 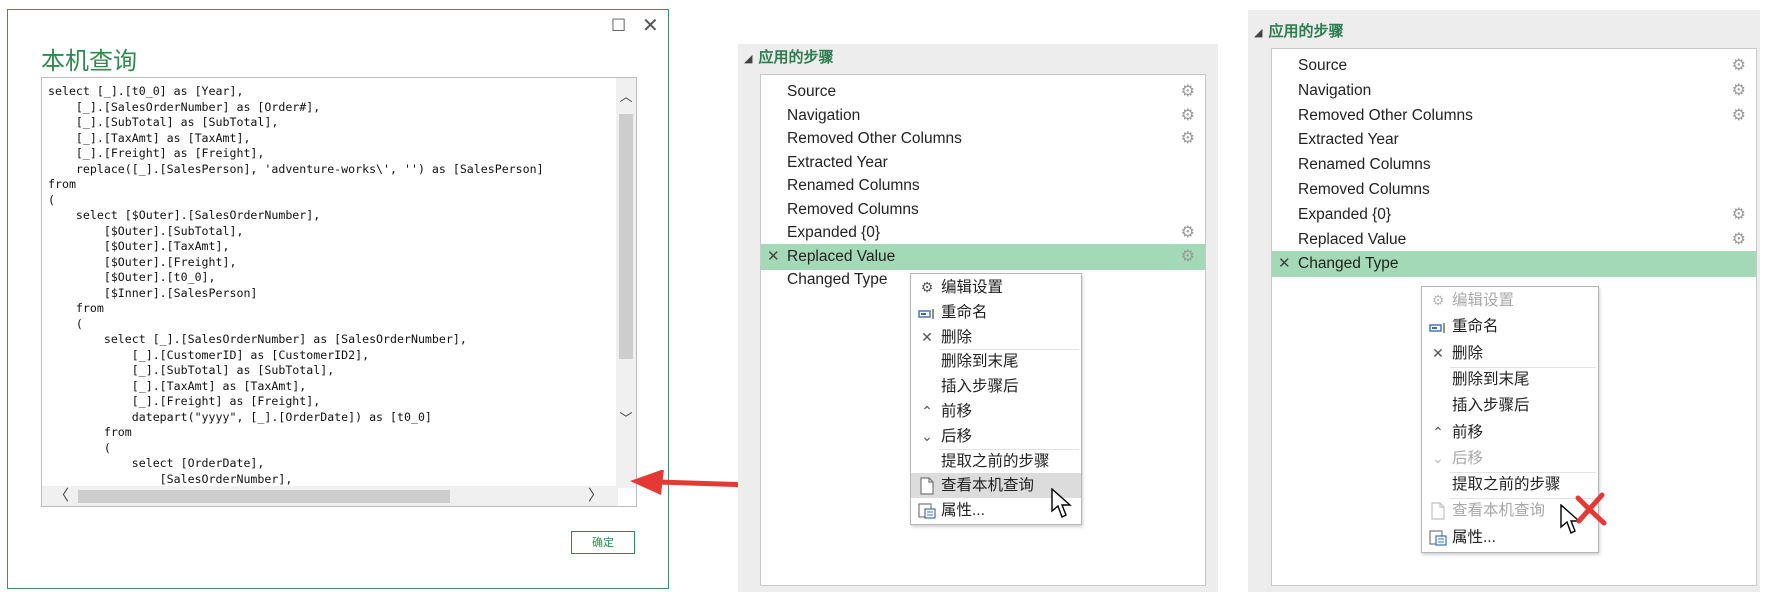 I want to click on step-changed-type: ✕ Changed Type, so click(x=1514, y=264).